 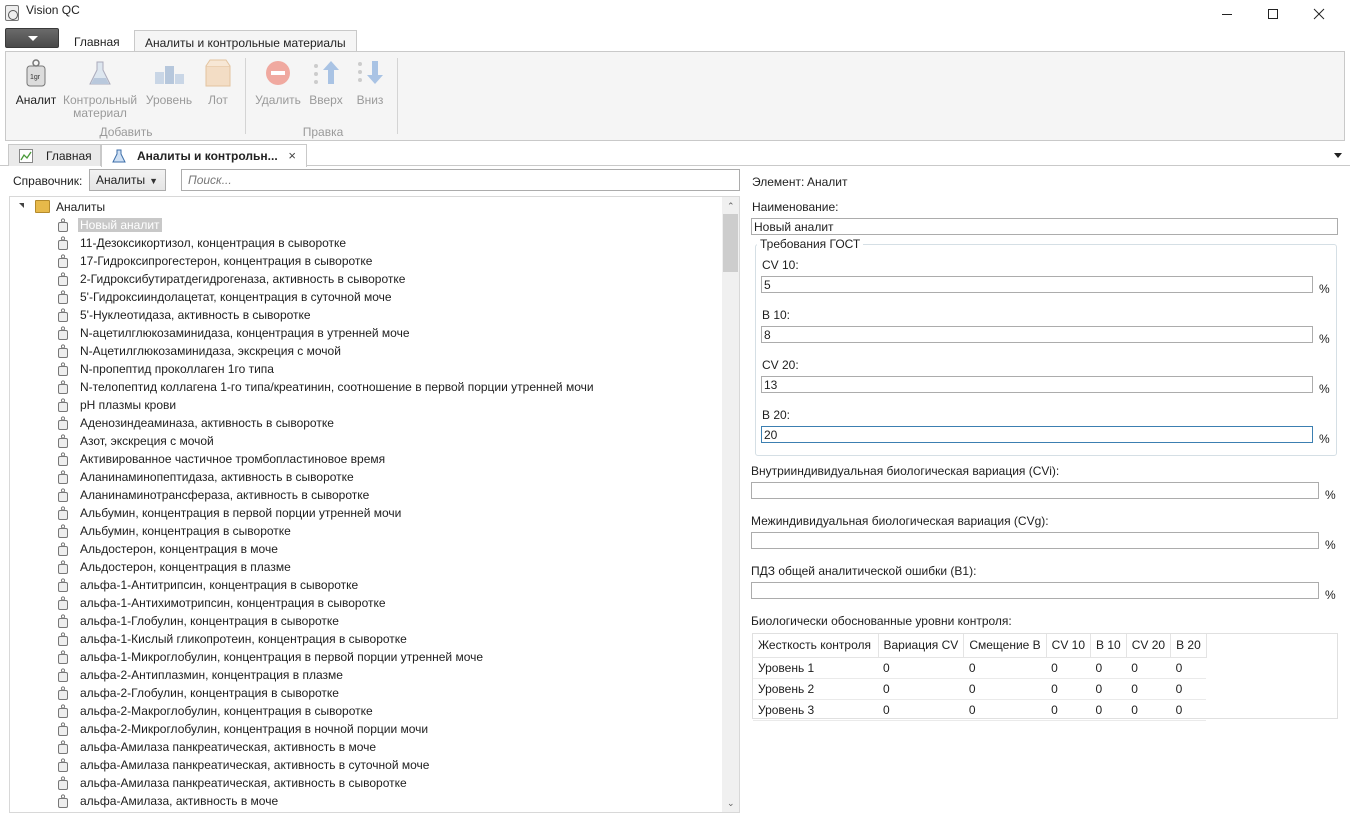 What do you see at coordinates (1188, 646) in the screenshot?
I see `grid-column-header: B 20` at bounding box center [1188, 646].